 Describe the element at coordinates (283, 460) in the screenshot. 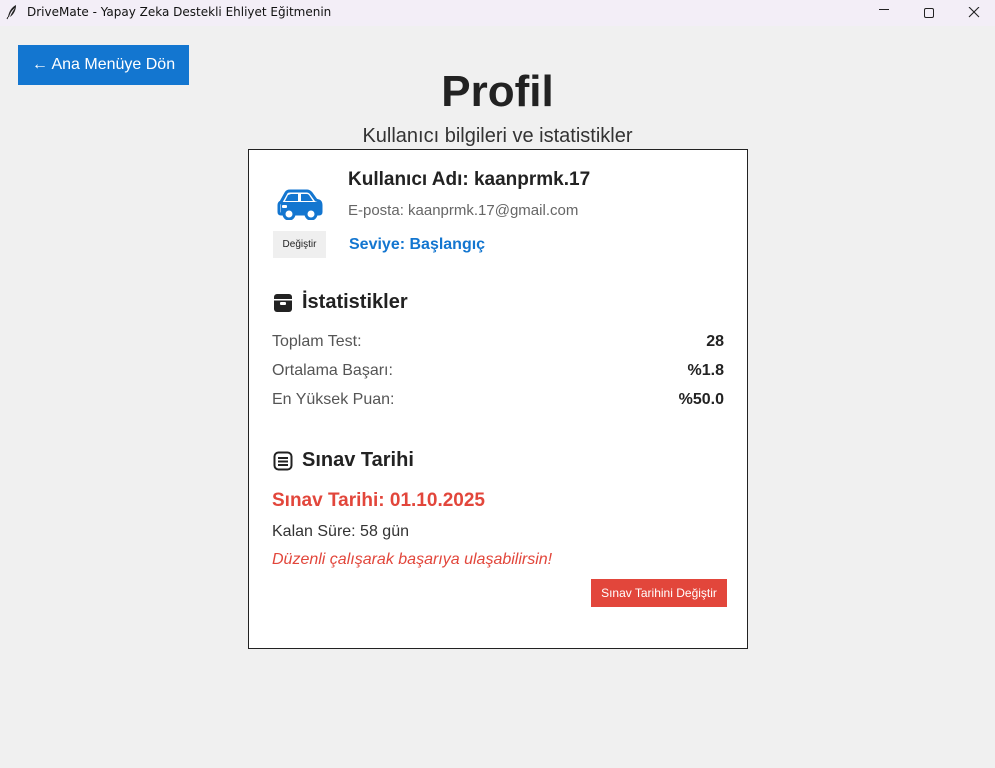

I see `calendar-icon` at that location.